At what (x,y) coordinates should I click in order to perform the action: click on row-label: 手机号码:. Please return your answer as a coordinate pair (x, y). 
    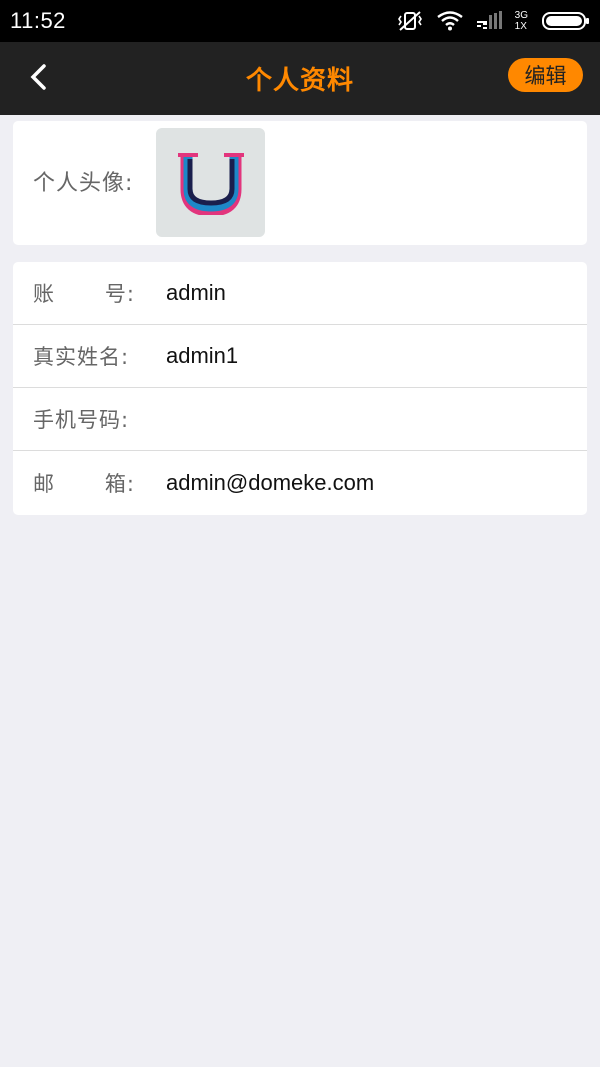
    Looking at the image, I should click on (79, 419).